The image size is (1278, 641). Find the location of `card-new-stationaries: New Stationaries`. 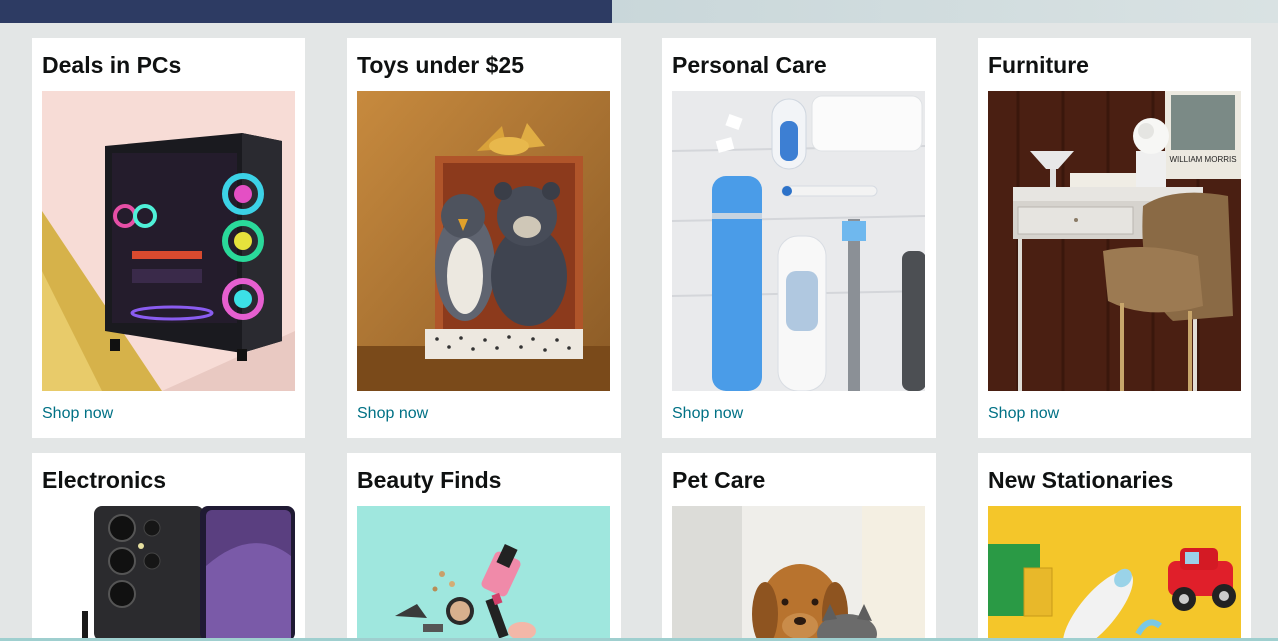

card-new-stationaries: New Stationaries is located at coordinates (1114, 547).